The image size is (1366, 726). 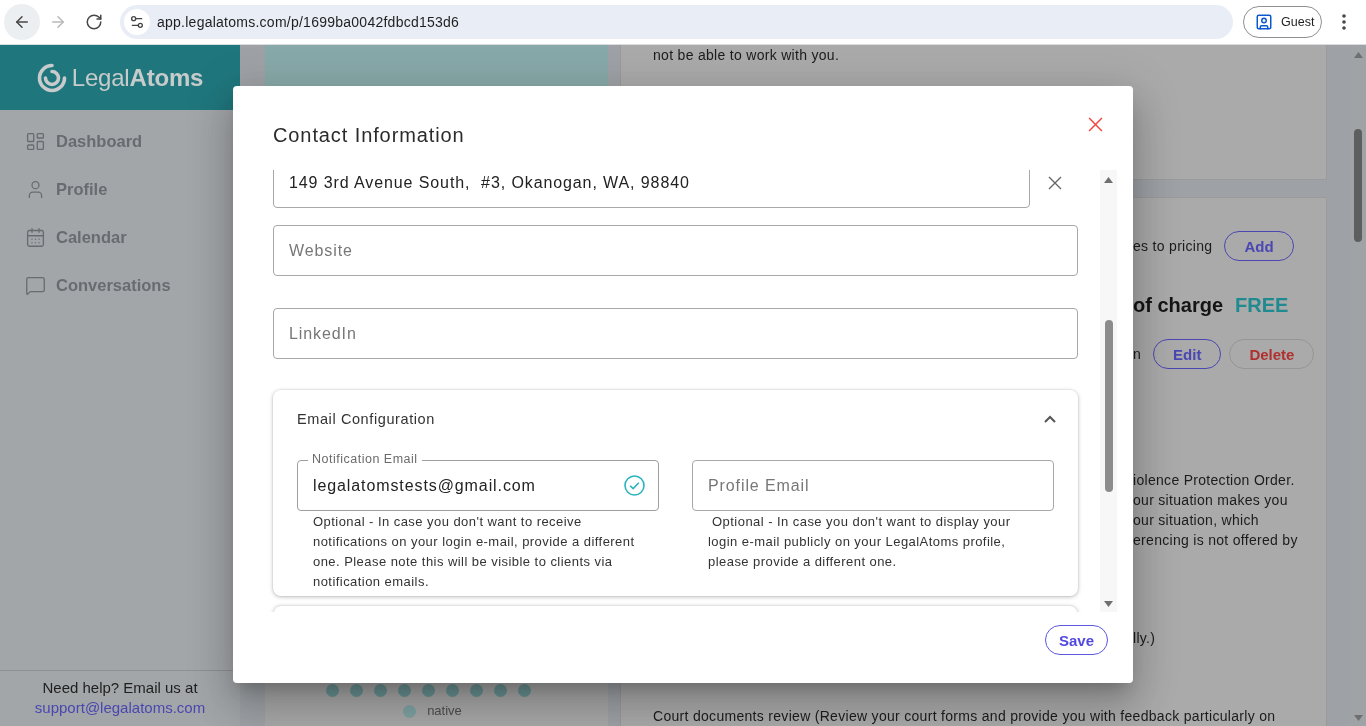 What do you see at coordinates (1196, 520) in the screenshot?
I see `body-text: our situation, which` at bounding box center [1196, 520].